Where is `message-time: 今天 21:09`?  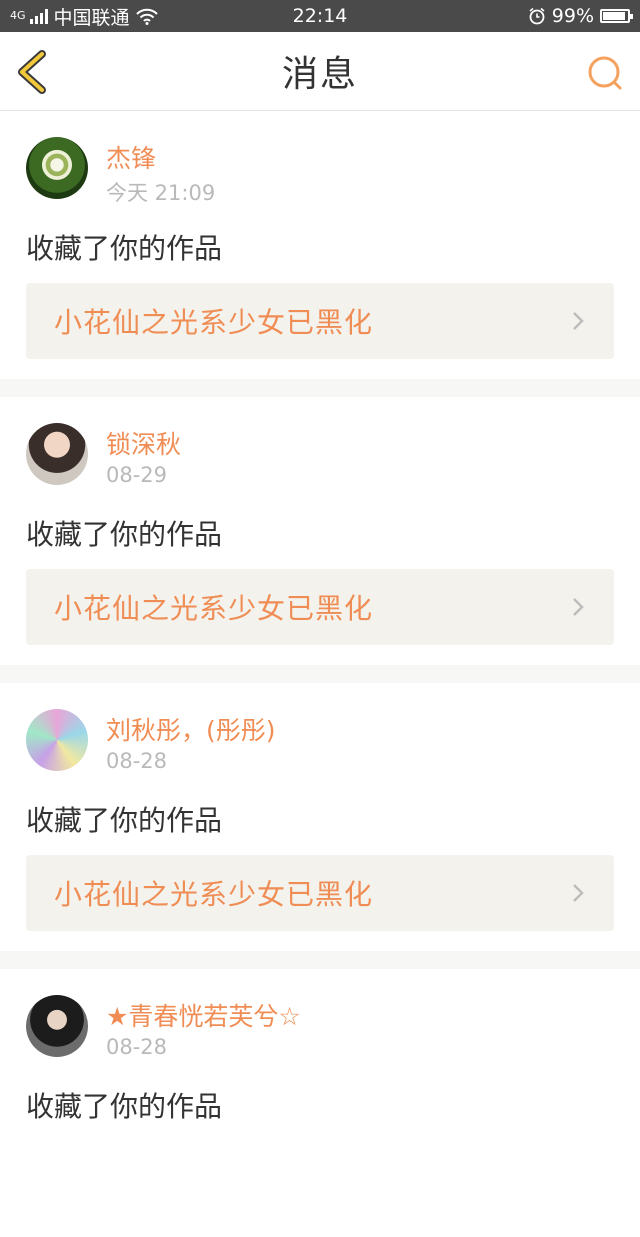
message-time: 今天 21:09 is located at coordinates (161, 193).